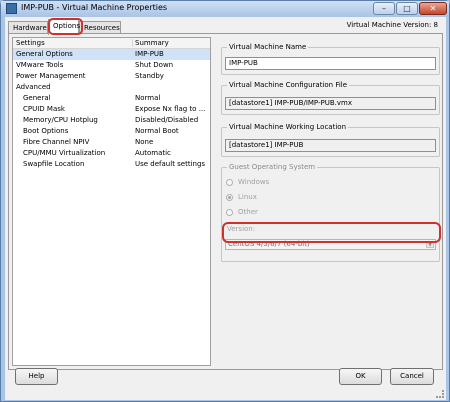  I want to click on setting-name: Fibre Channel NPIV, so click(56, 142).